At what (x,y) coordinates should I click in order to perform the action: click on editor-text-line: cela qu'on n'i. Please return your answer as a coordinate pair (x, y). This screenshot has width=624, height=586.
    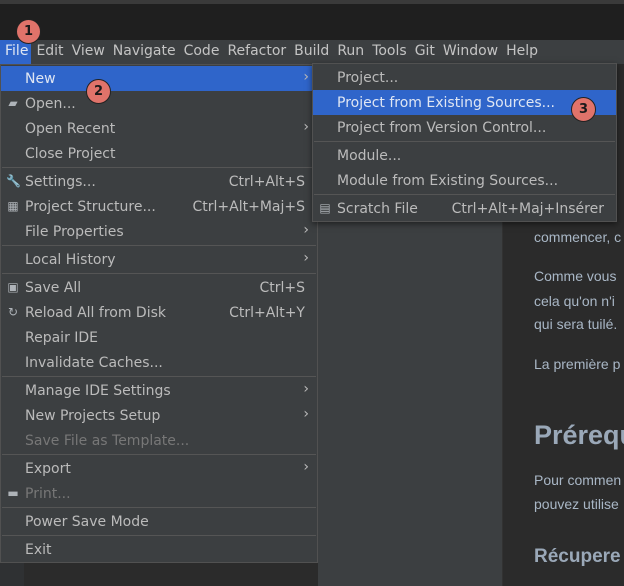
    Looking at the image, I should click on (574, 301).